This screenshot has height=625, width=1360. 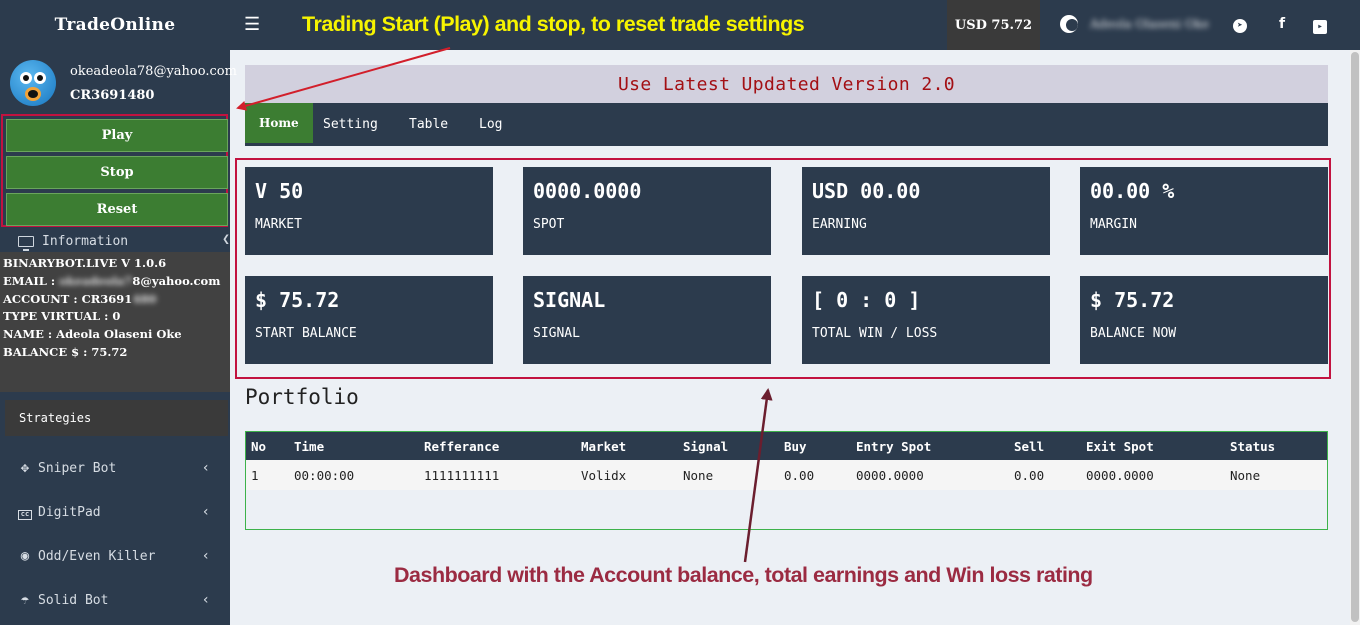 I want to click on col-refferance: Refferance, so click(x=462, y=446).